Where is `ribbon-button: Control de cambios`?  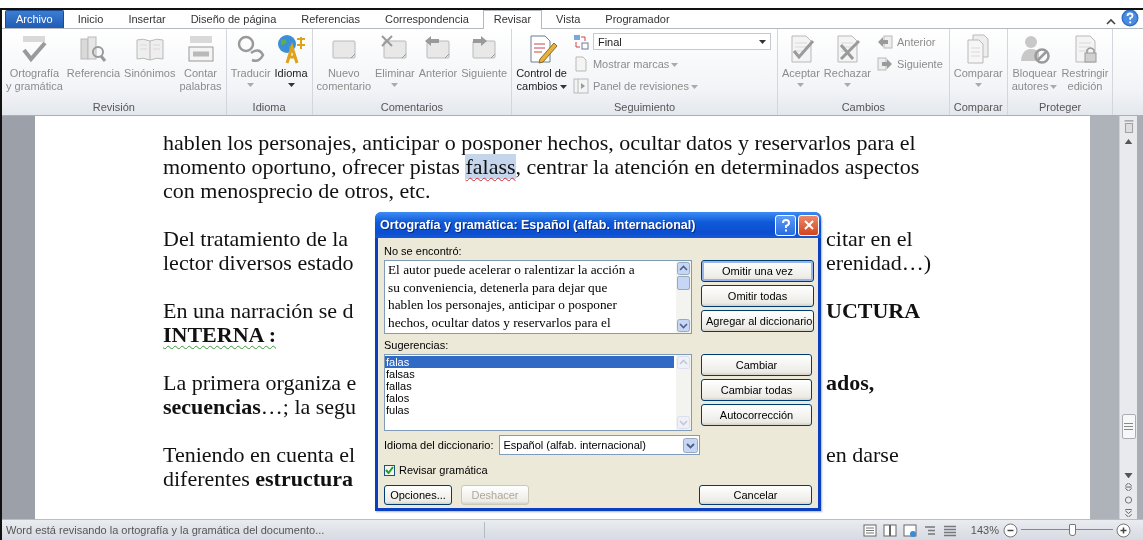 ribbon-button: Control de cambios is located at coordinates (541, 62).